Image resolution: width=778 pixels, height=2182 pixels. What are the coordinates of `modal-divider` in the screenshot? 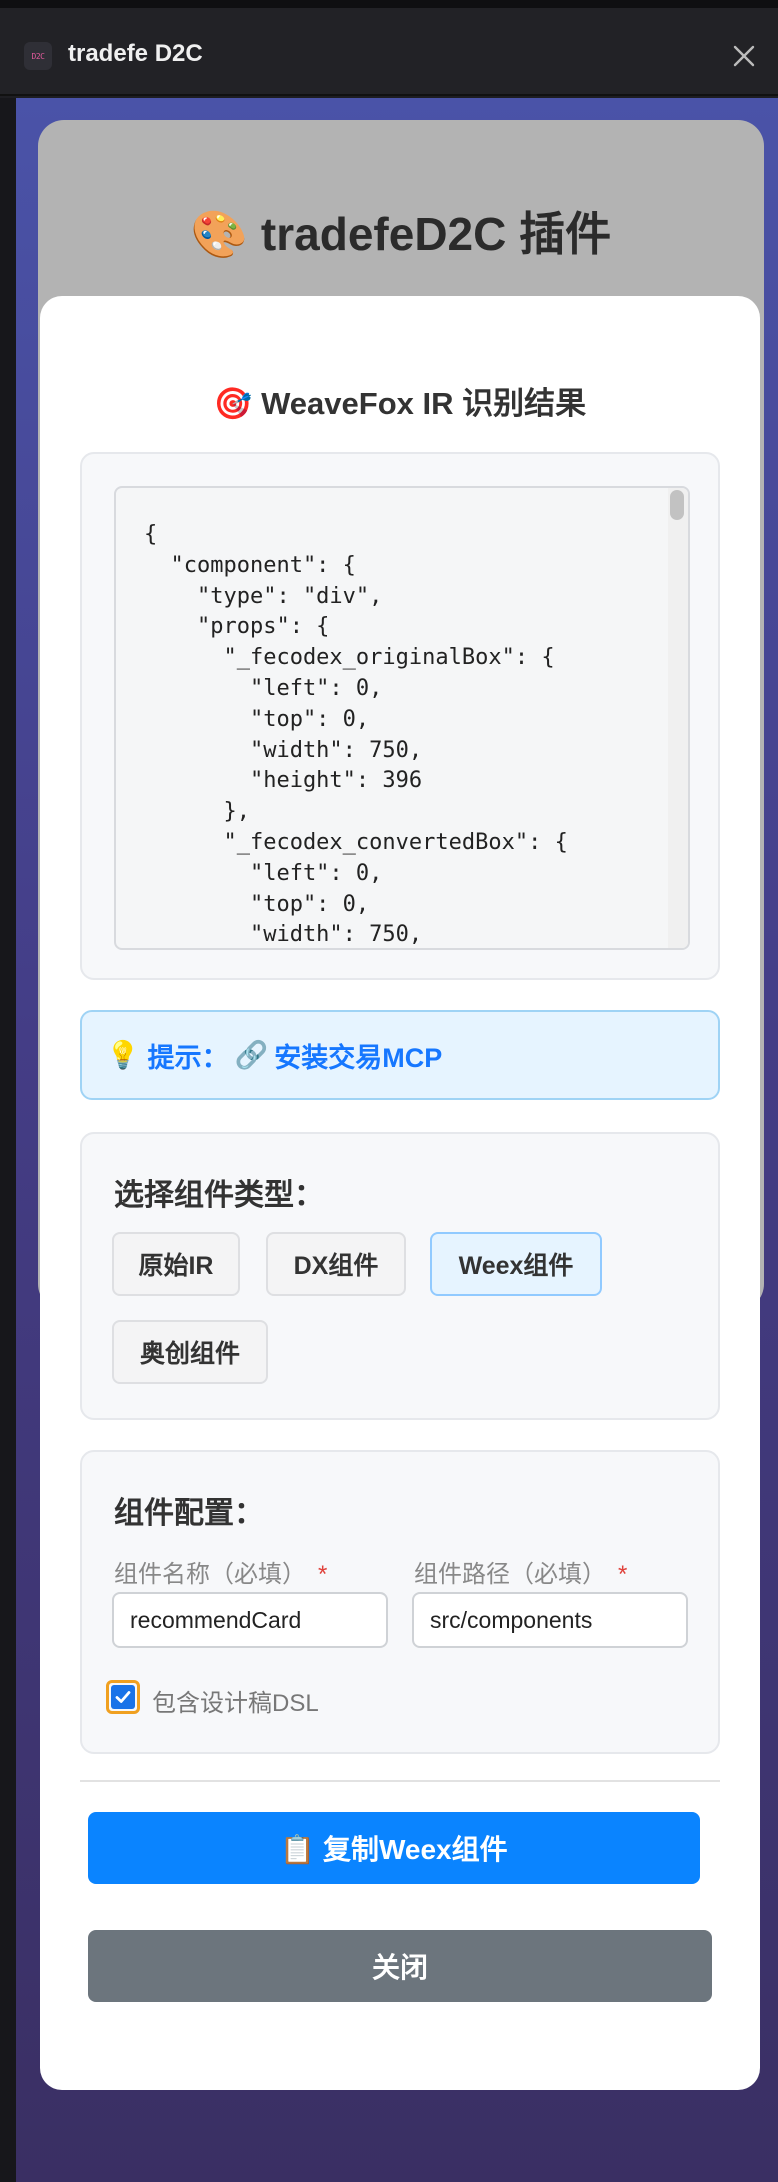 It's located at (400, 1781).